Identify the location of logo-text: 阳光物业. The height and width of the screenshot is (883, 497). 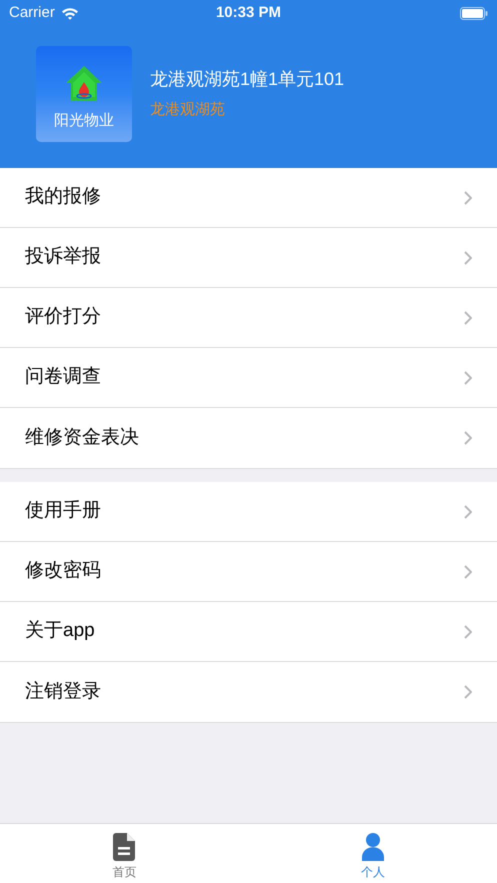
(84, 120).